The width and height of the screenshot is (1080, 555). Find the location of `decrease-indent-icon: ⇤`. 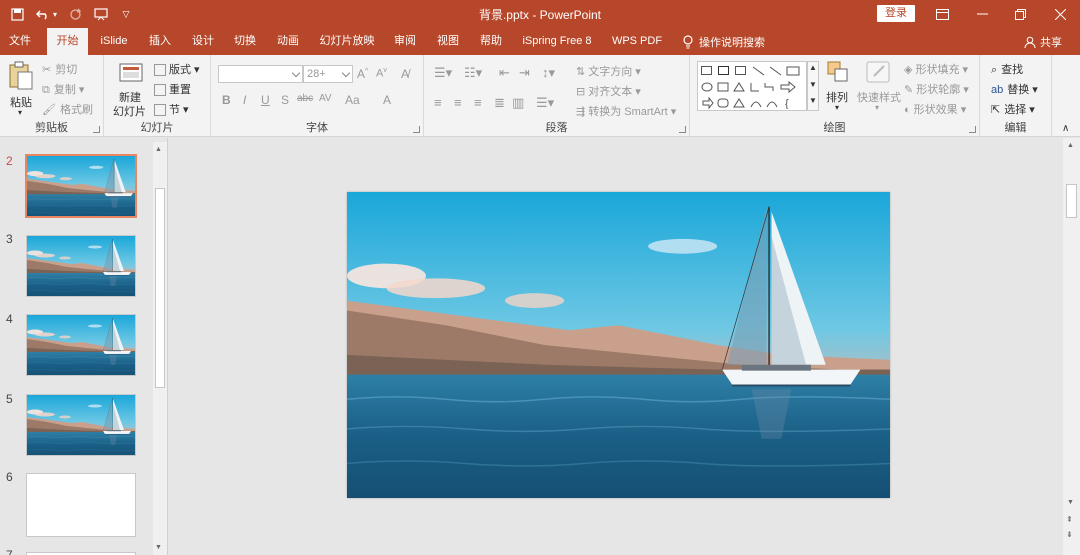

decrease-indent-icon: ⇤ is located at coordinates (504, 73).